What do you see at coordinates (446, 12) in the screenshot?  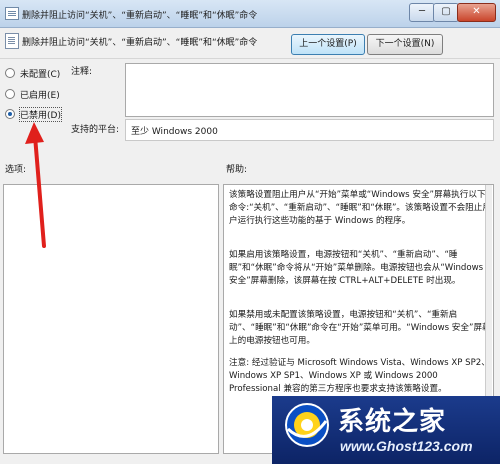 I see `maximize-button: ▢` at bounding box center [446, 12].